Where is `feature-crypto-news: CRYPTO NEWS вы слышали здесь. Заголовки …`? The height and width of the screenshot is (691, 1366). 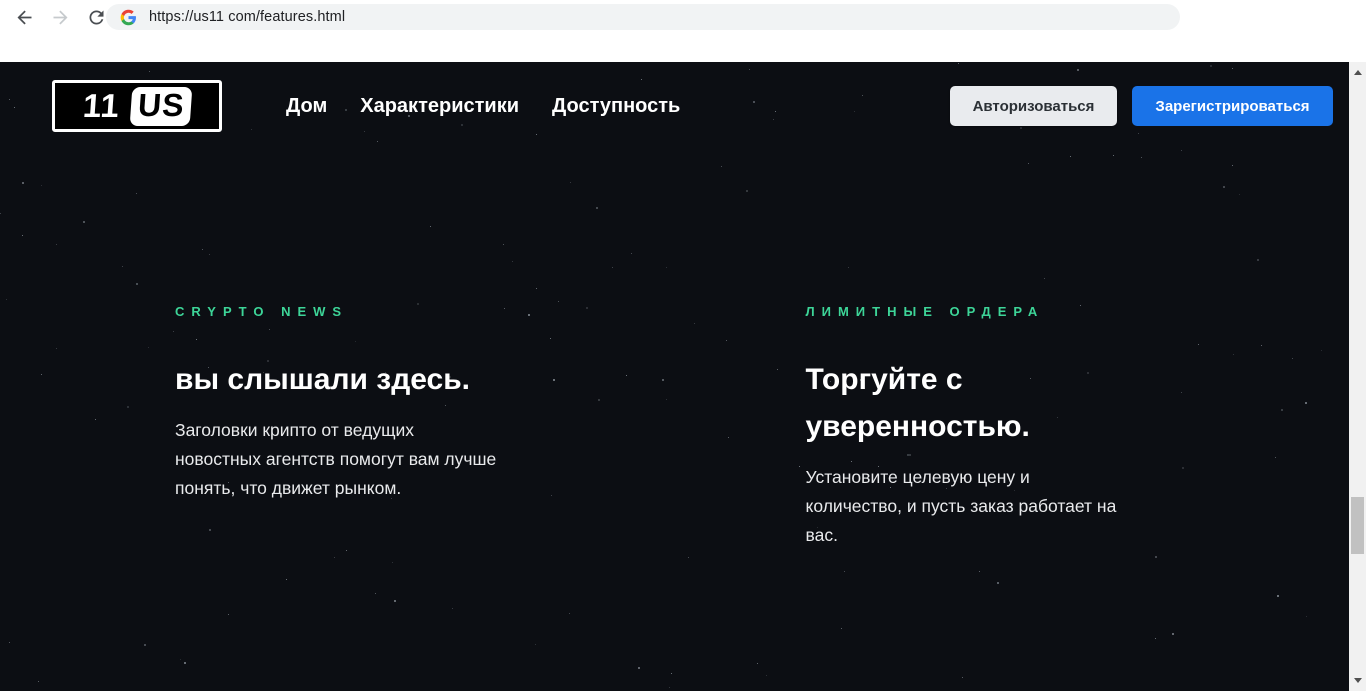
feature-crypto-news: CRYPTO NEWS вы слышали здесь. Заголовки … is located at coordinates (368, 427).